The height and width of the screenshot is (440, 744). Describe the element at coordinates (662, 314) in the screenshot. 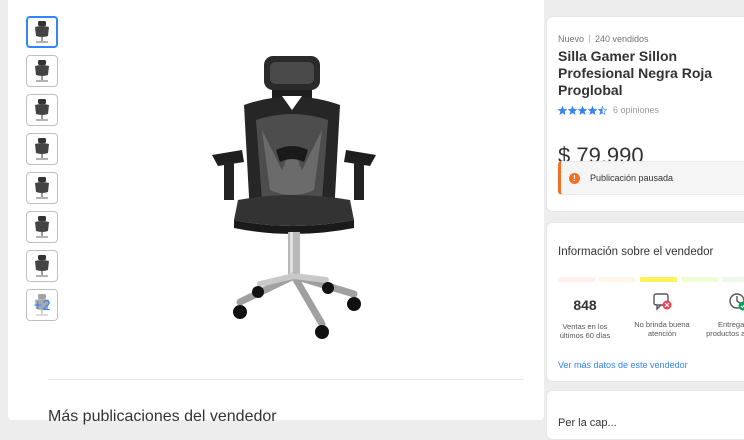

I see `attention-metric: No brinda buena atención` at that location.